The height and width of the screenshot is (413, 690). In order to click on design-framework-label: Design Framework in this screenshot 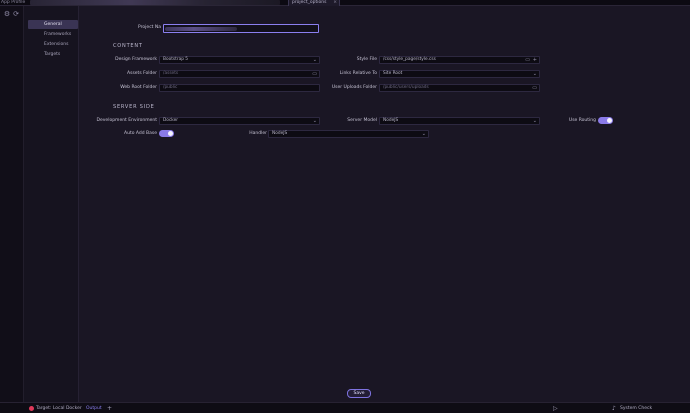, I will do `click(136, 59)`.